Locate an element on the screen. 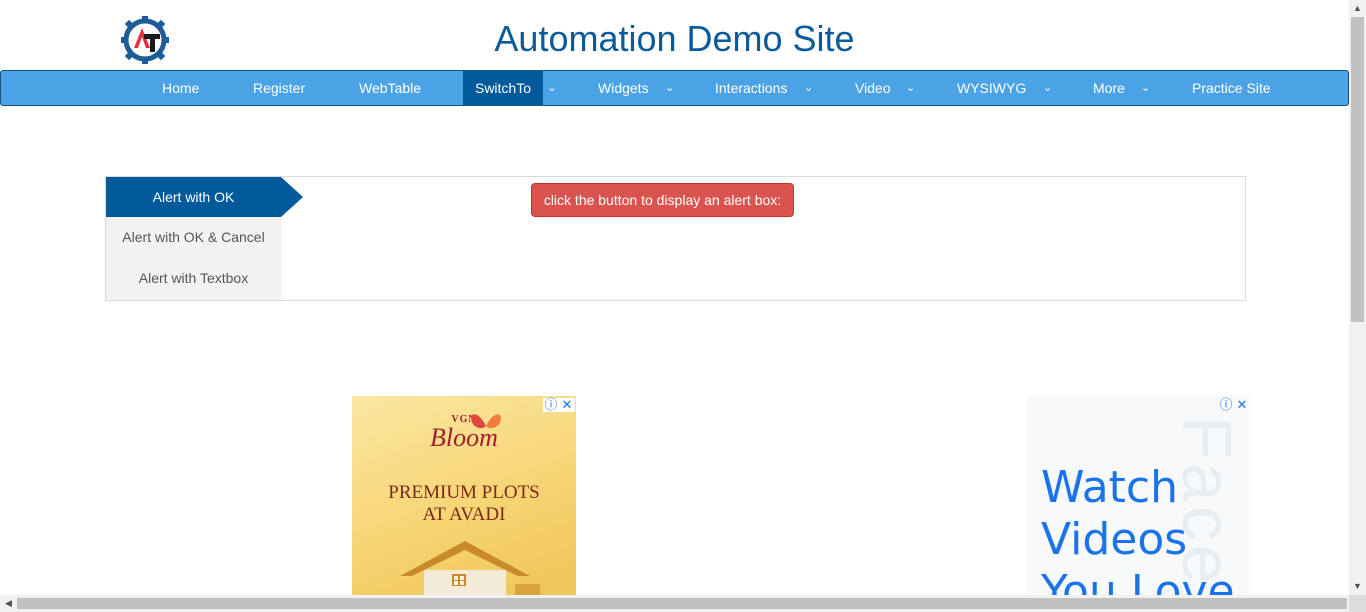 The width and height of the screenshot is (1366, 612). nav-practice-site: Practice Site is located at coordinates (1231, 88).